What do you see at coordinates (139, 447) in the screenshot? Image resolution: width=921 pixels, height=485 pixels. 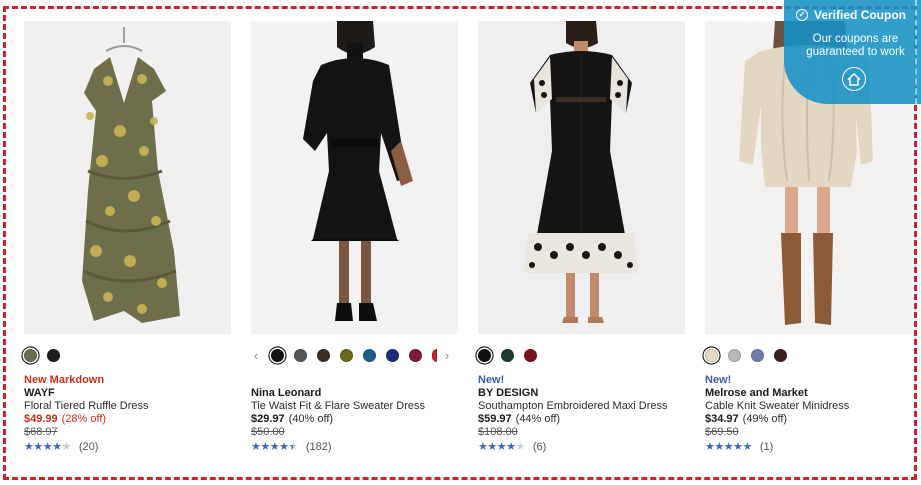 I see `rating: ★★★★★ (20)` at bounding box center [139, 447].